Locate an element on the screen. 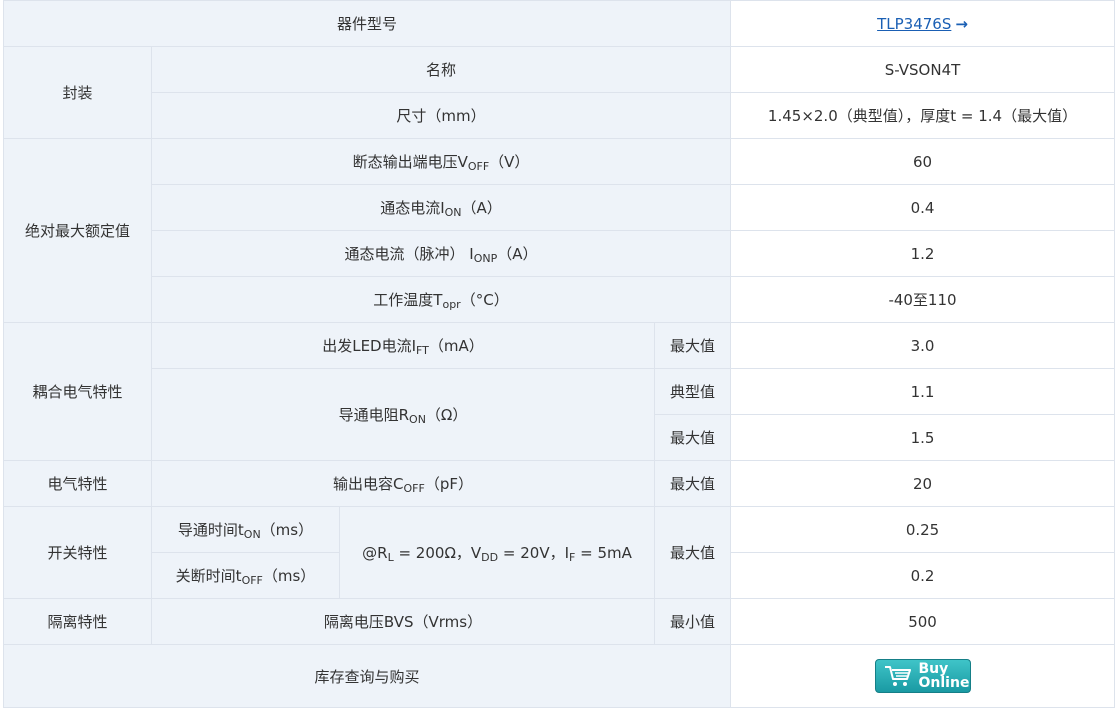 This screenshot has width=1115, height=720. switching-group-label: 开关特性 is located at coordinates (77, 552).